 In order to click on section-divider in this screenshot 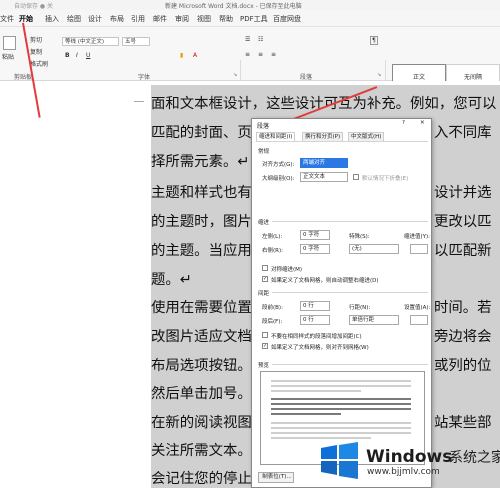, I will do `click(350, 292)`.